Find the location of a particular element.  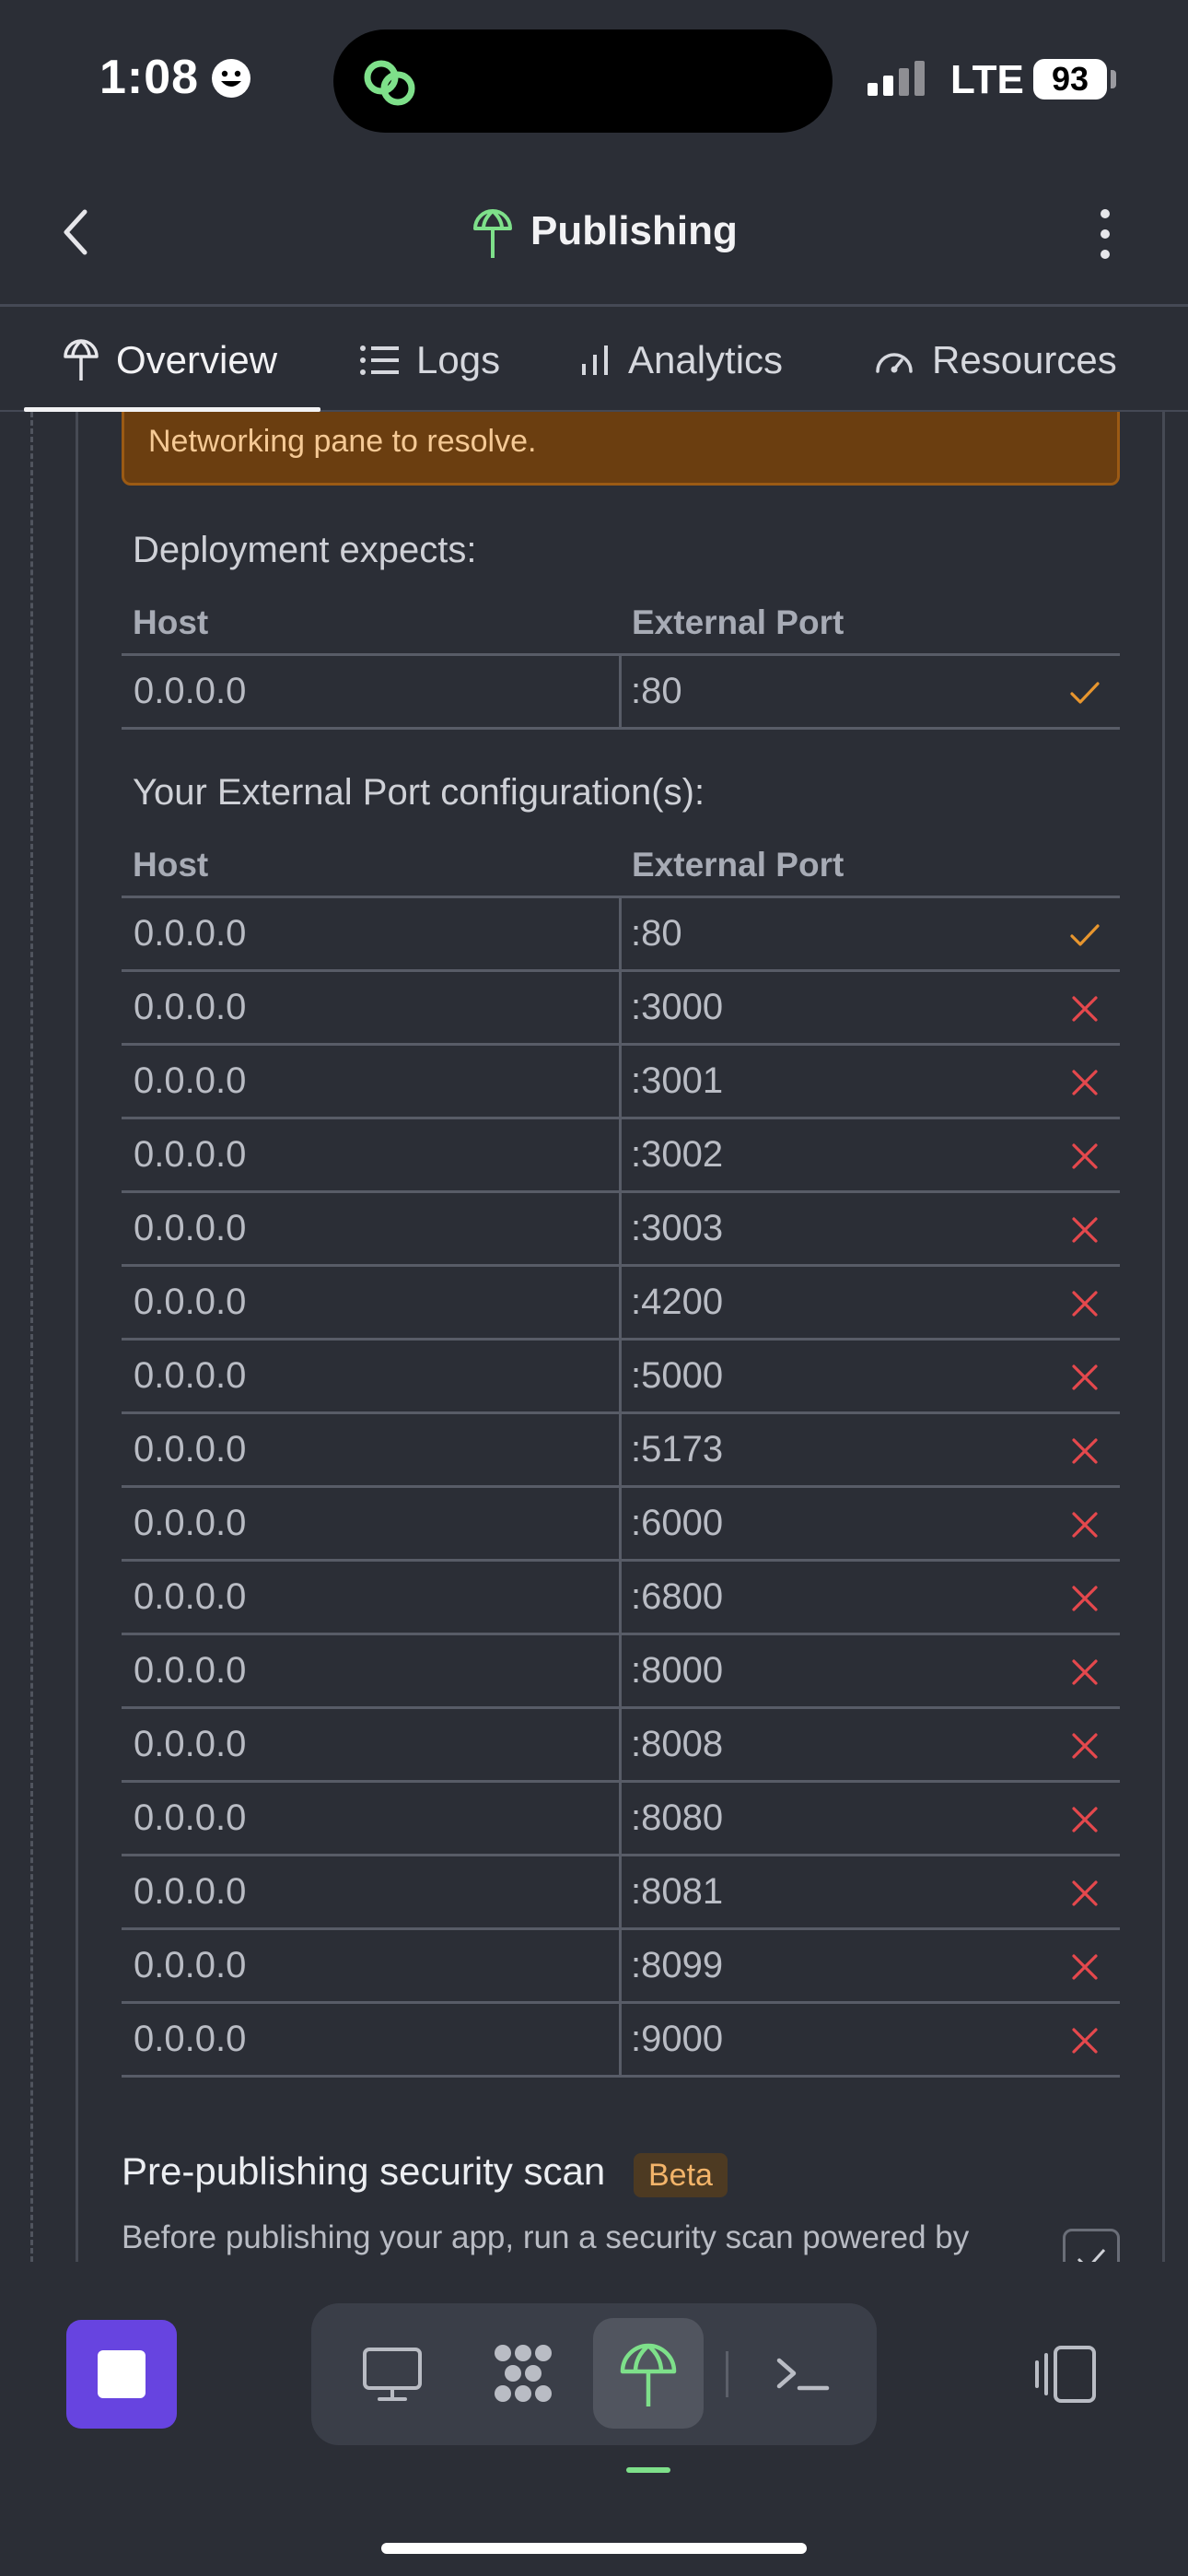

terminal-icon is located at coordinates (803, 2374).